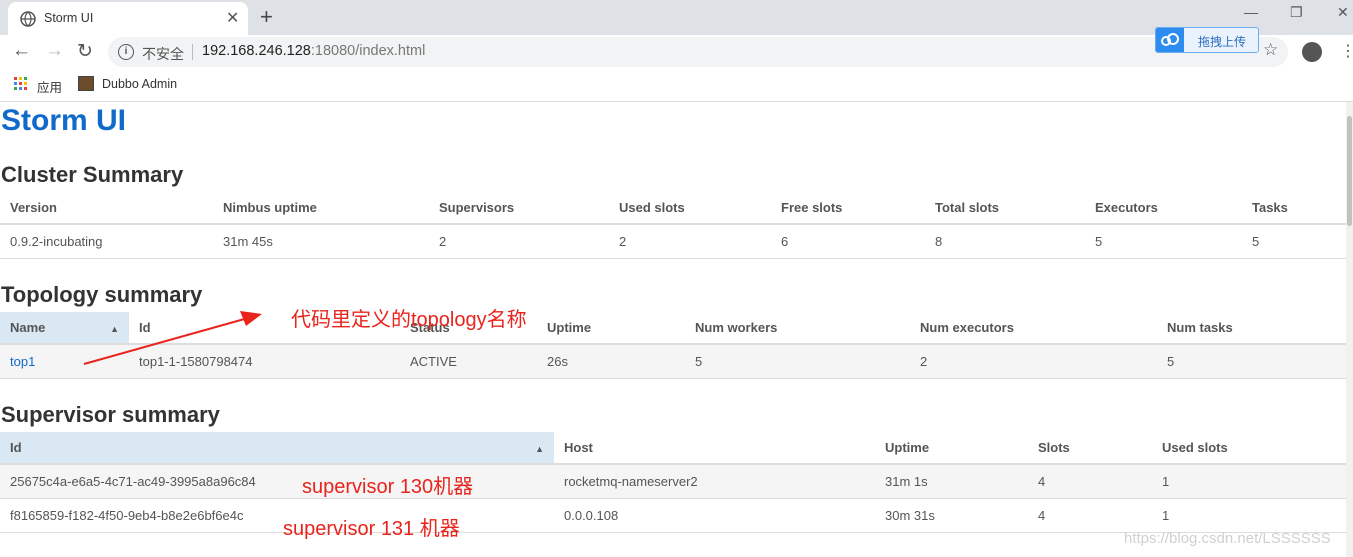 This screenshot has width=1353, height=557. Describe the element at coordinates (21, 84) in the screenshot. I see `apps-grid-icon` at that location.